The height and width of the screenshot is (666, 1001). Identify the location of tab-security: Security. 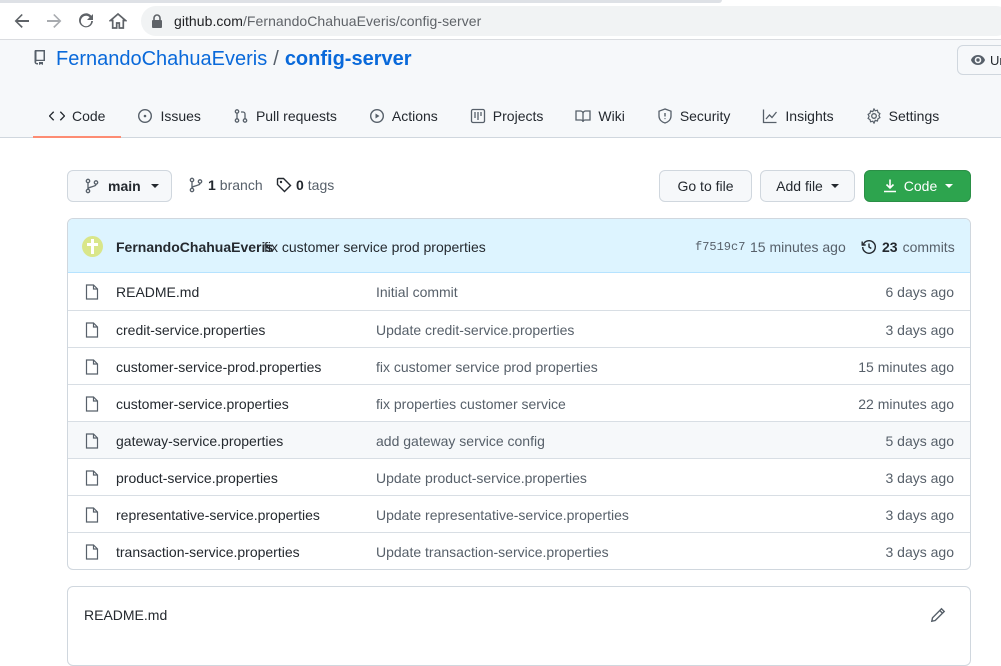
(694, 115).